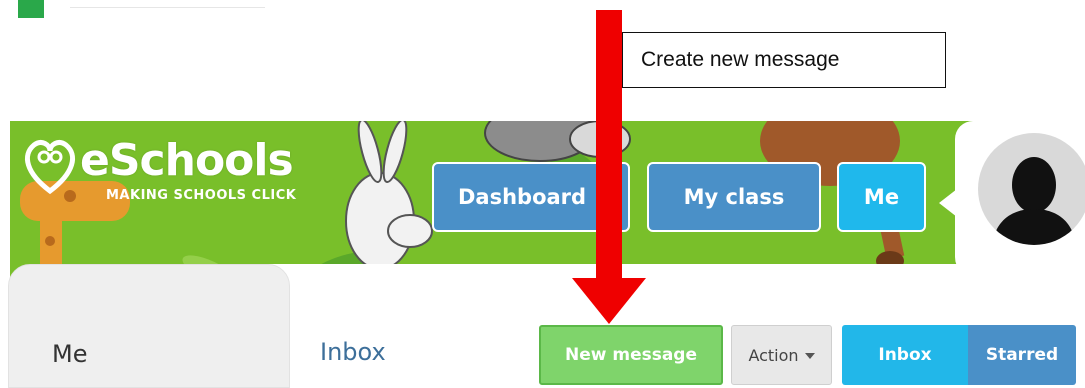 Image resolution: width=1085 pixels, height=388 pixels. Describe the element at coordinates (609, 145) in the screenshot. I see `annotation-arrow-shaft` at that location.